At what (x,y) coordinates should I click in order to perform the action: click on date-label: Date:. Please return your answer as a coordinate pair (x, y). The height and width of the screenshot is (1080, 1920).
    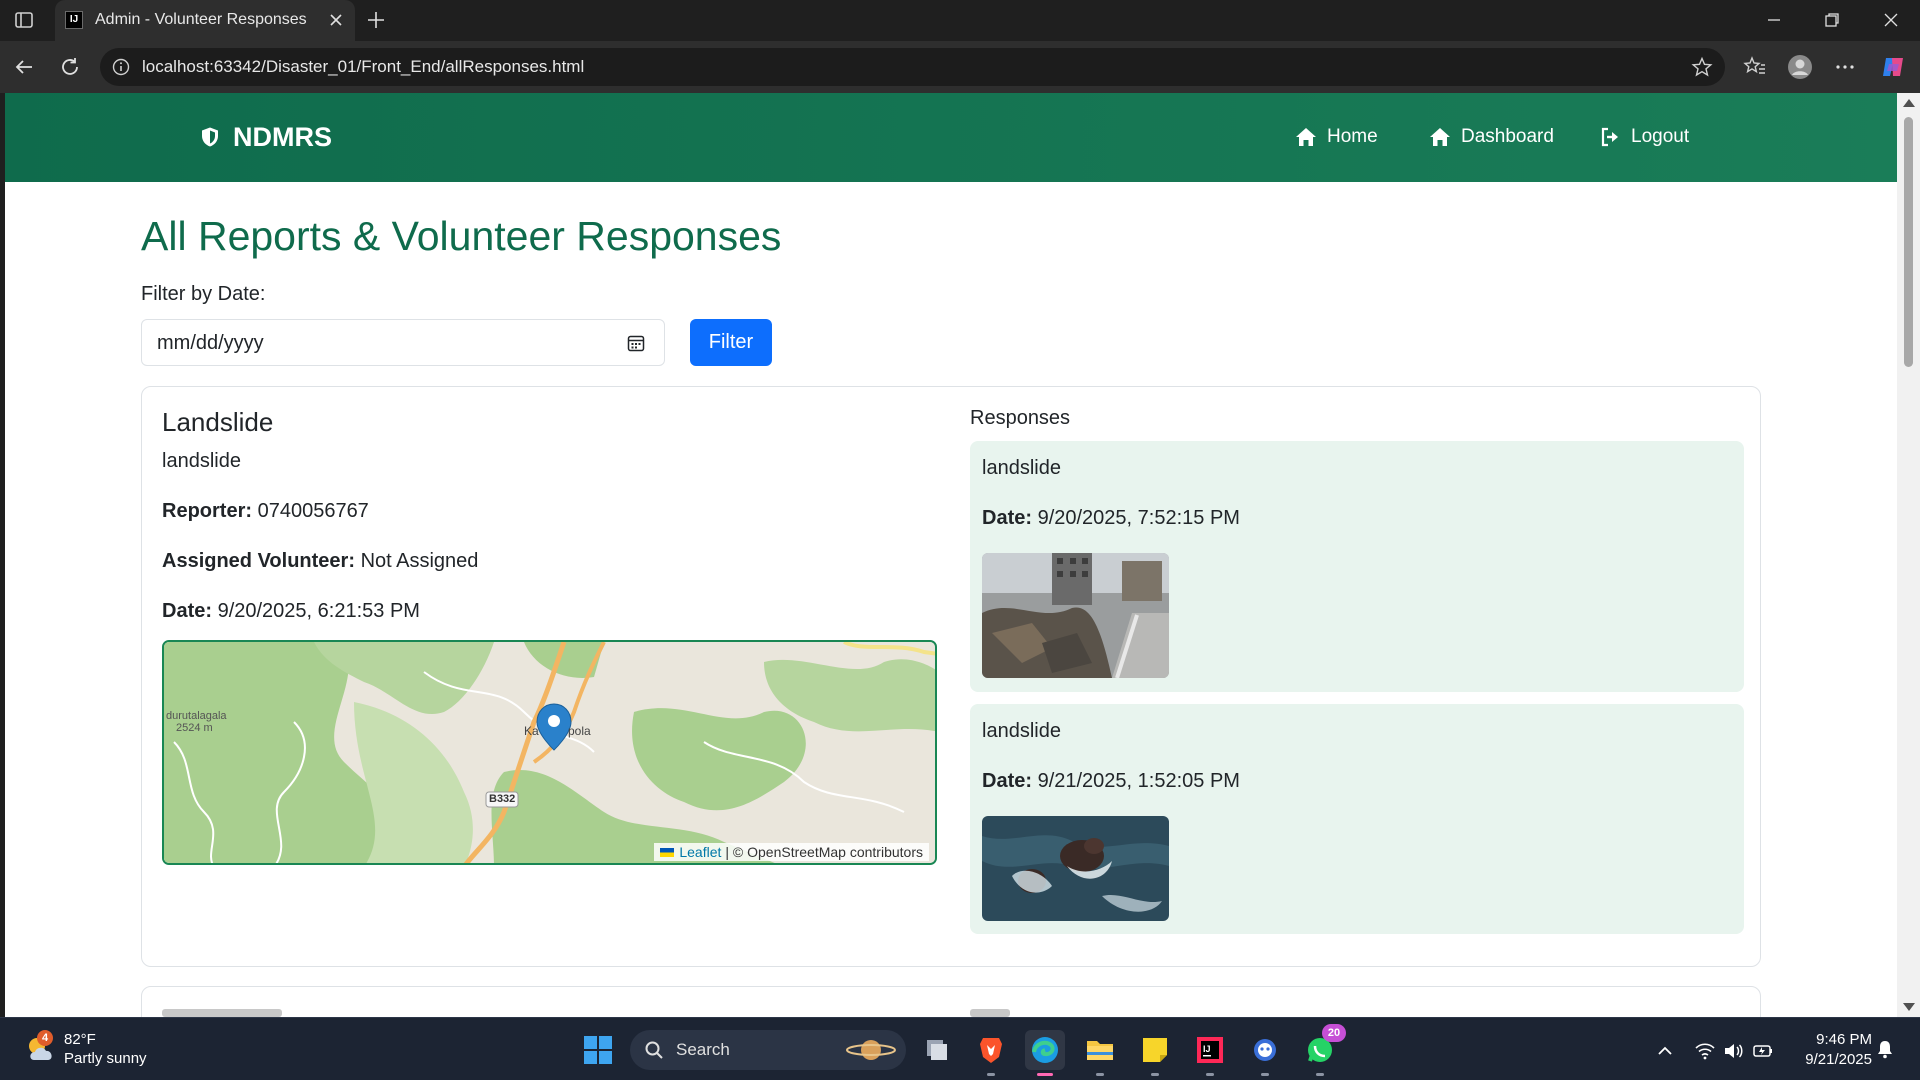
    Looking at the image, I should click on (187, 611).